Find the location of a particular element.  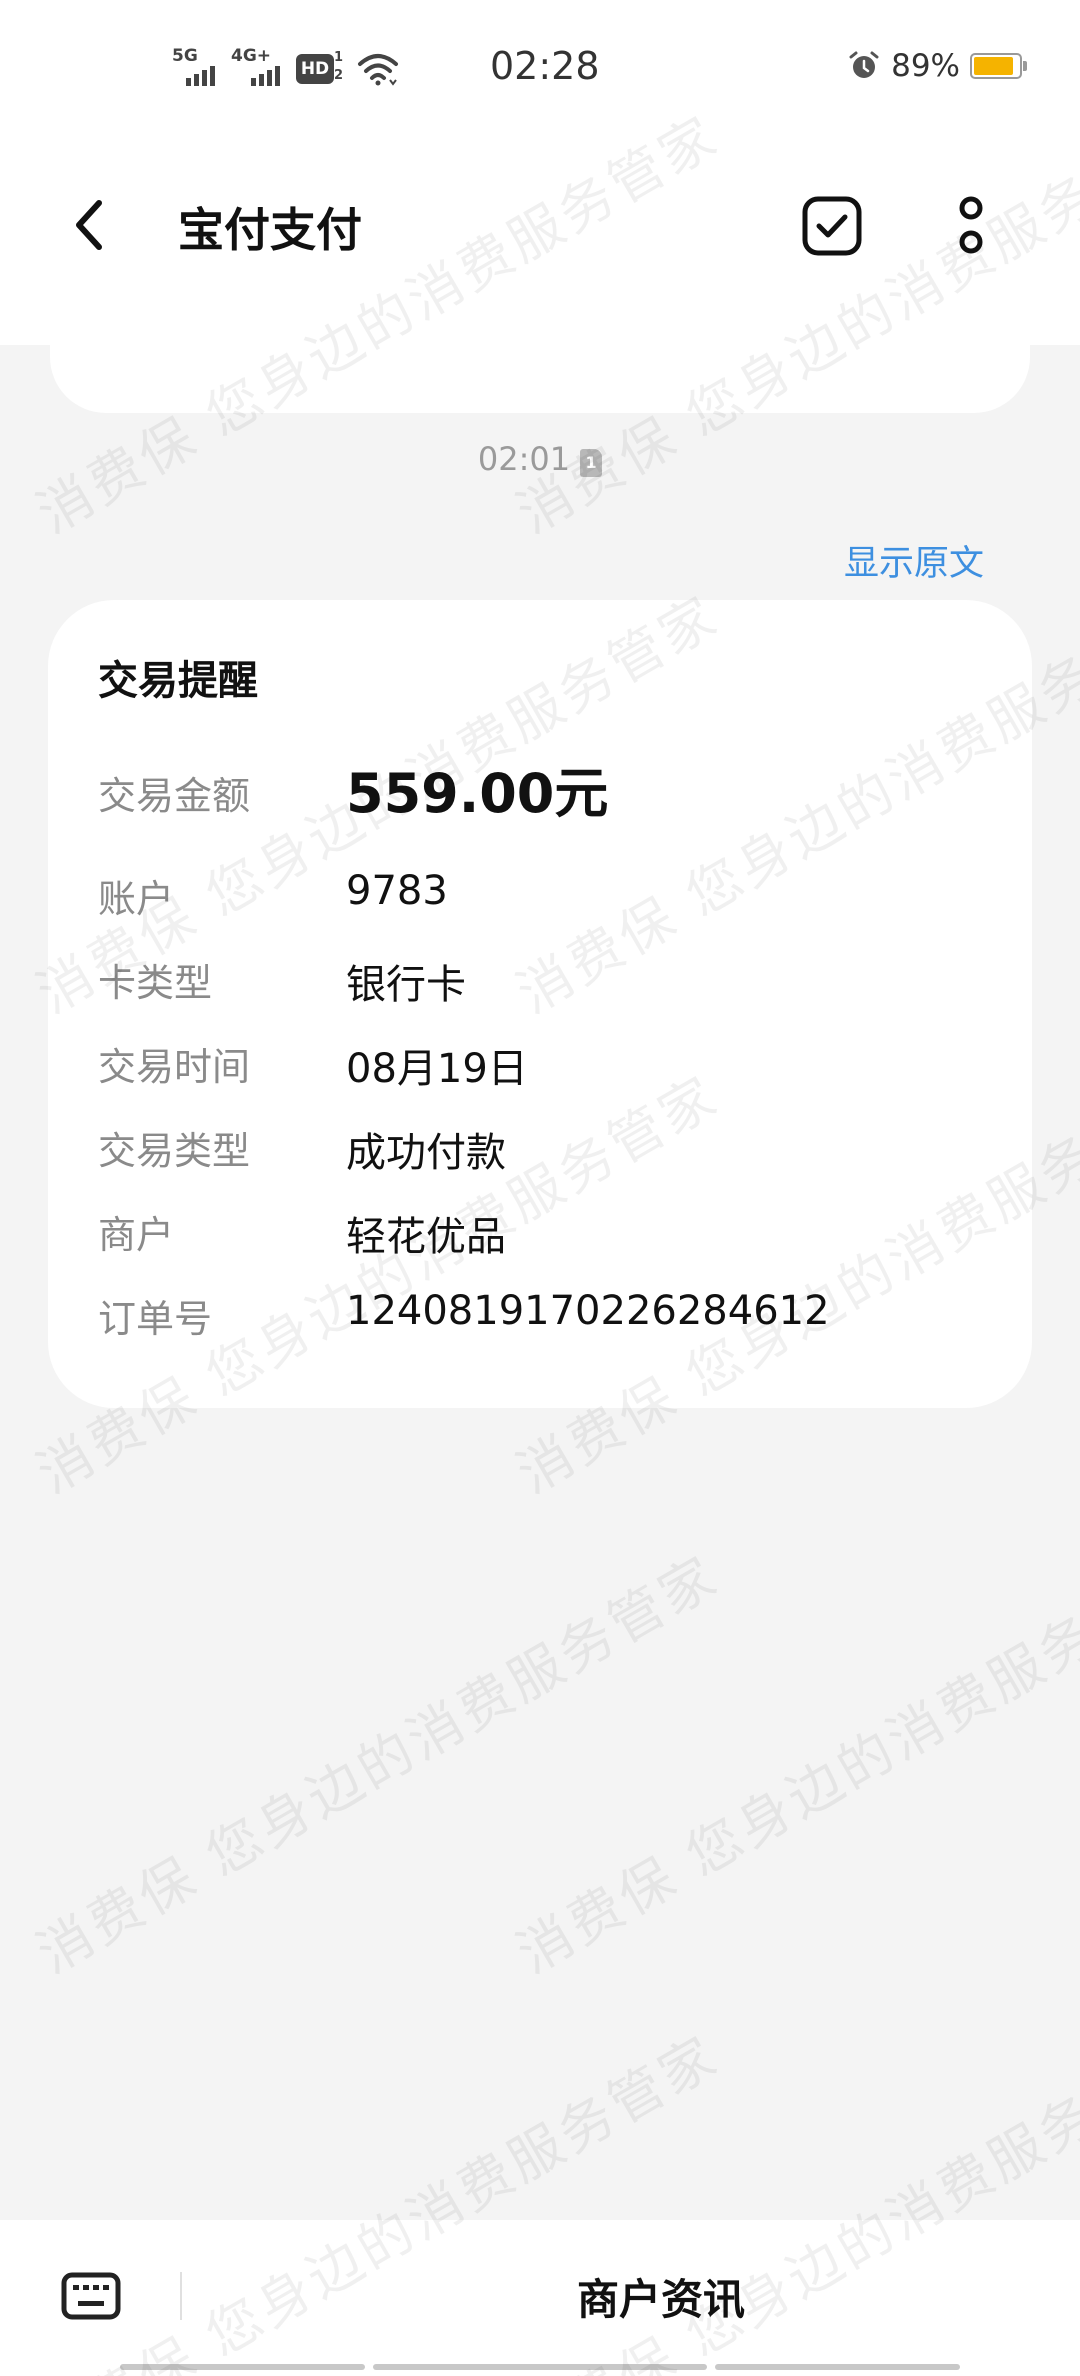

back-button is located at coordinates (89, 225).